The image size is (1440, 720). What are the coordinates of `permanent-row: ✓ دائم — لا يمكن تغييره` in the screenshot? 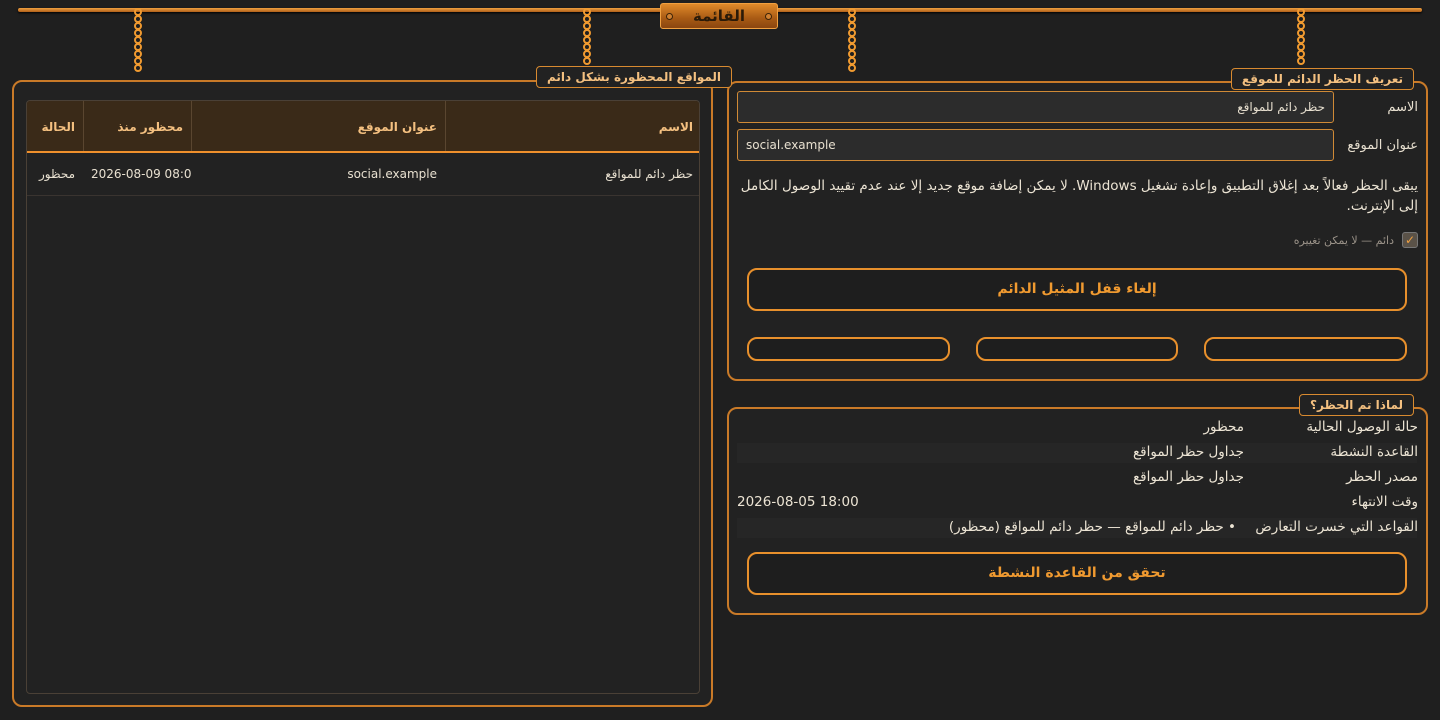 It's located at (1356, 240).